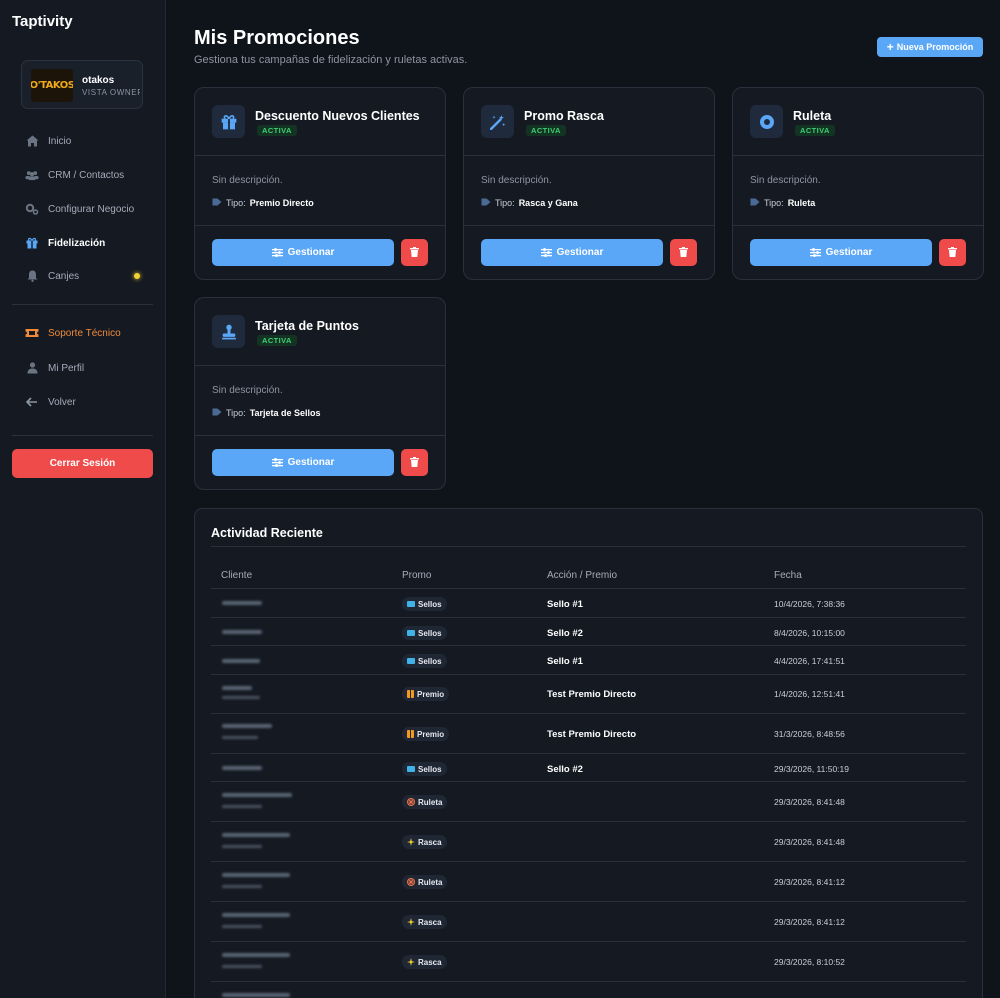  I want to click on nav-item-fidelizacion: Fidelización, so click(65, 243).